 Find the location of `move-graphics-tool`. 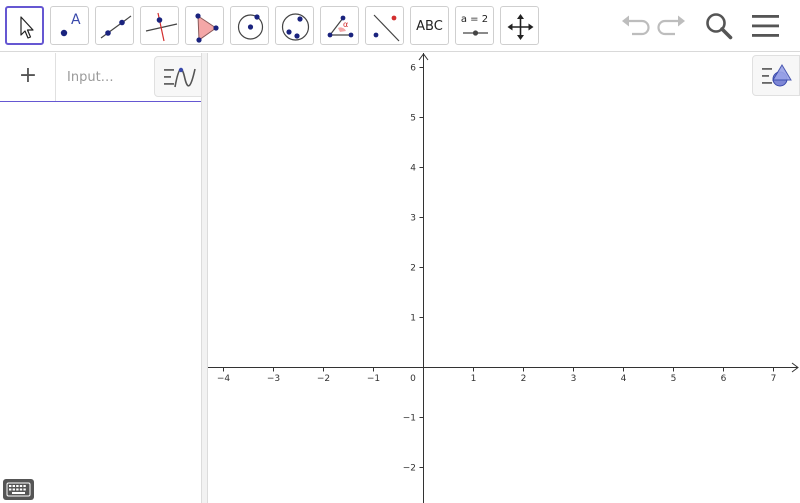

move-graphics-tool is located at coordinates (519, 25).